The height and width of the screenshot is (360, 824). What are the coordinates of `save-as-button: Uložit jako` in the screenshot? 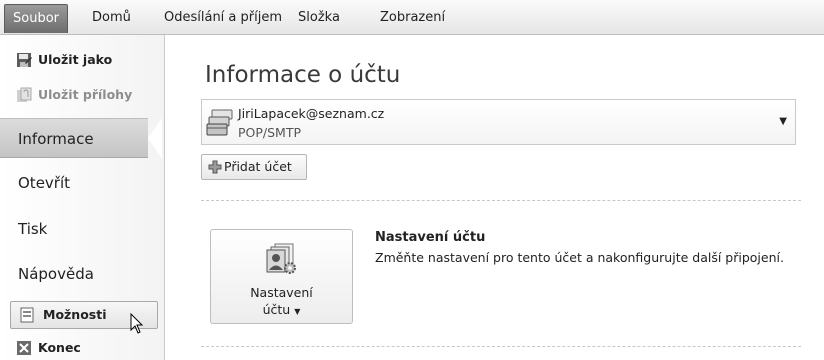 It's located at (64, 60).